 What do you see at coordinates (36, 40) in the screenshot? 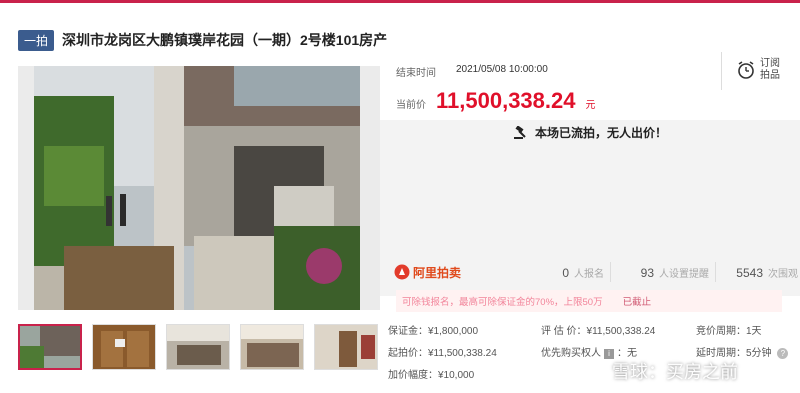
I see `auction-round-tag: 一拍` at bounding box center [36, 40].